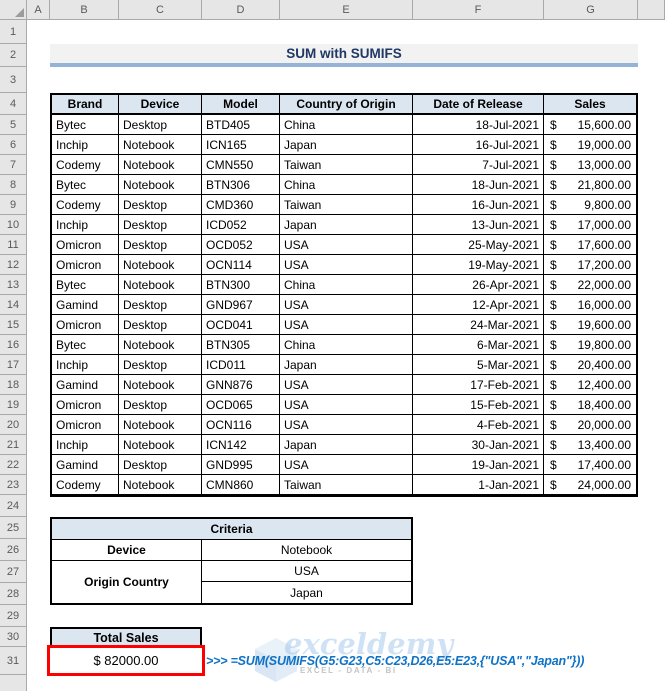 The width and height of the screenshot is (665, 691). I want to click on row-header: 5, so click(13, 125).